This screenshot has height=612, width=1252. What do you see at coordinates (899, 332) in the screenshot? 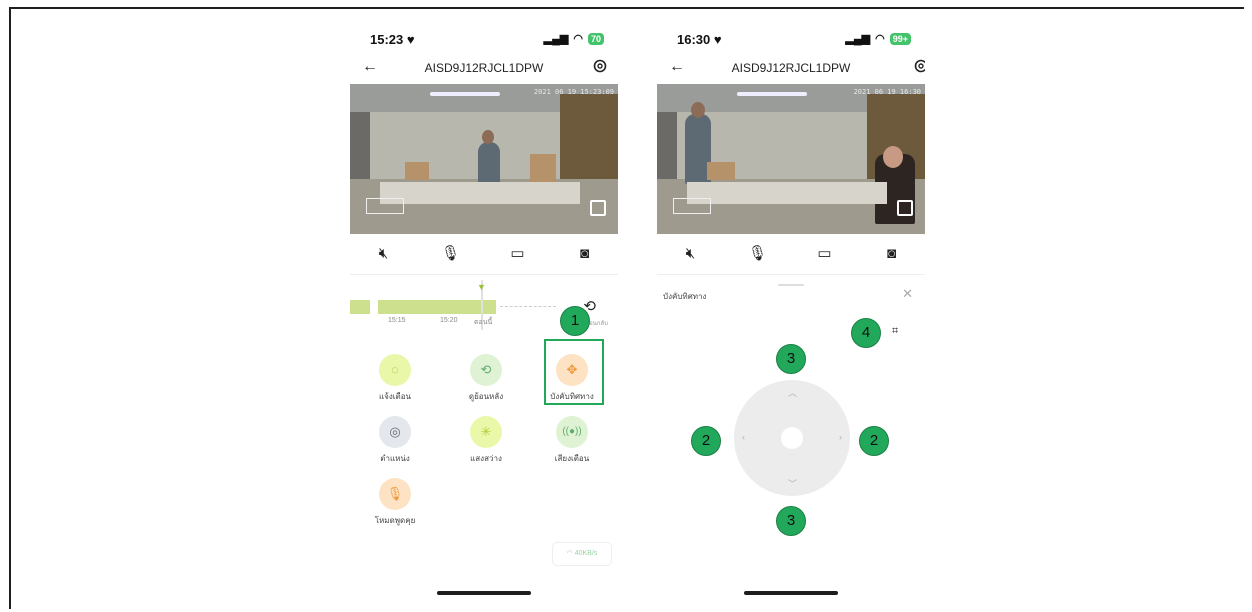
I see `recenter-icon: ⌗` at bounding box center [899, 332].